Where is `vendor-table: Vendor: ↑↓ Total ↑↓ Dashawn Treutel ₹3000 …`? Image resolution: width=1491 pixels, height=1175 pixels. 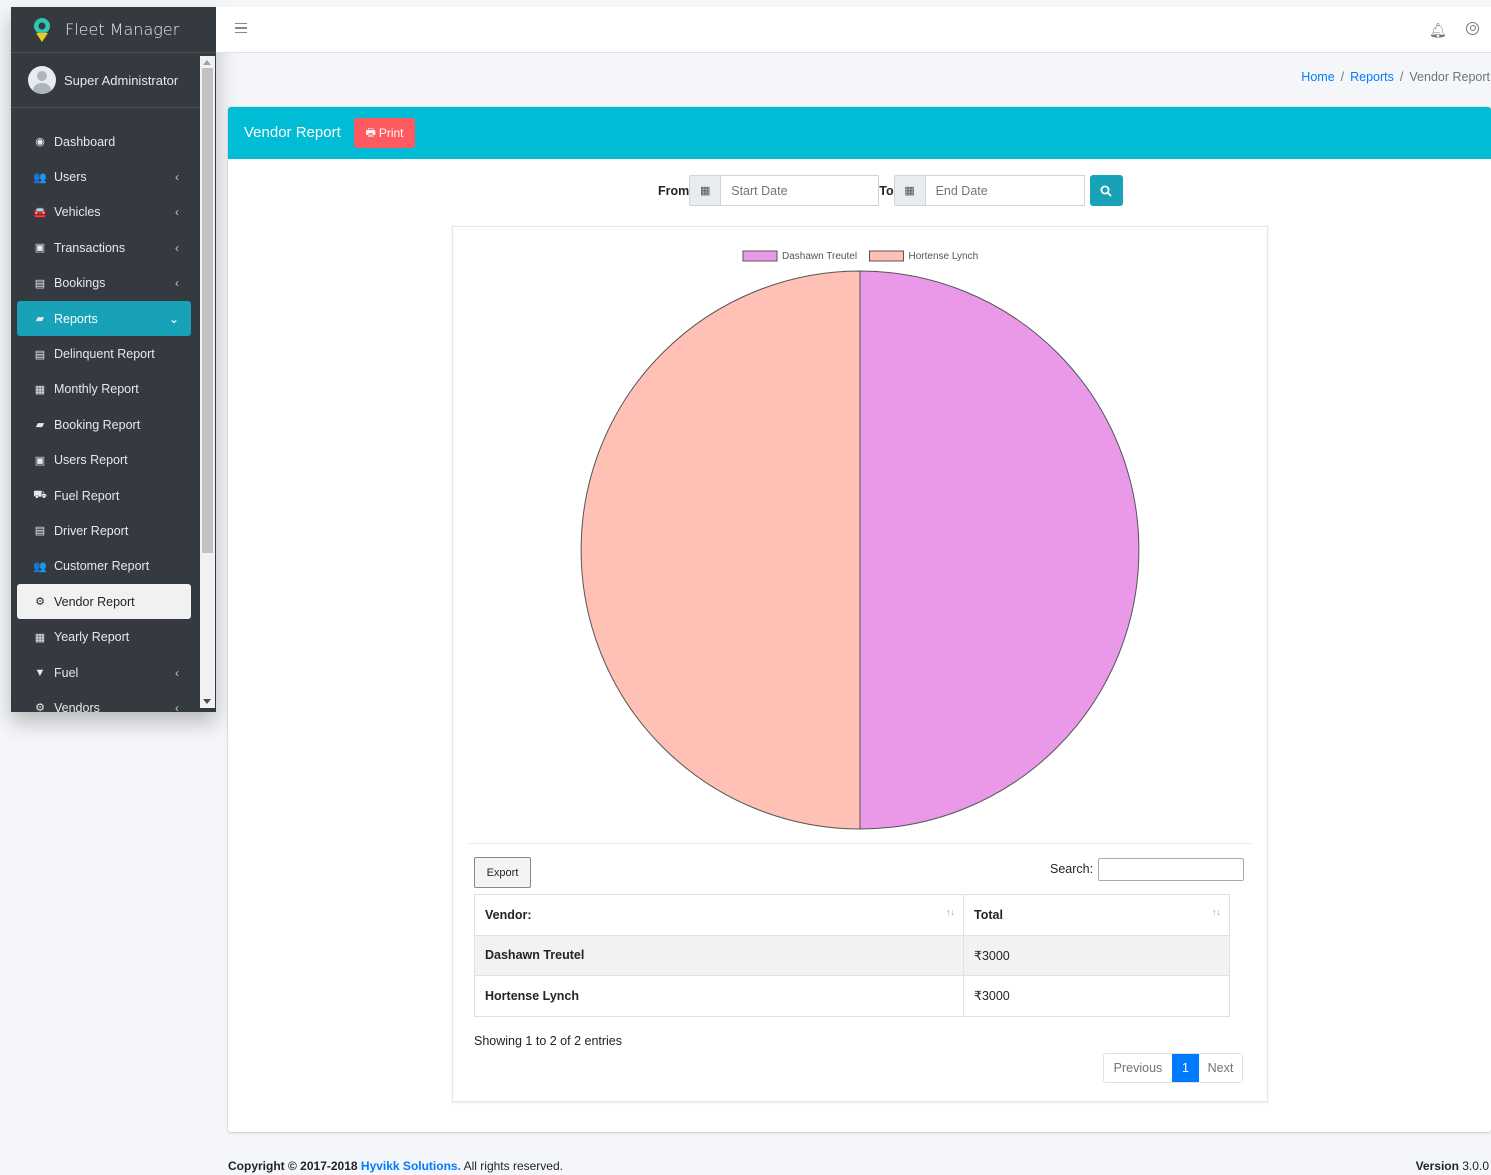
vendor-table: Vendor: ↑↓ Total ↑↓ Dashawn Treutel ₹3000 … is located at coordinates (852, 955).